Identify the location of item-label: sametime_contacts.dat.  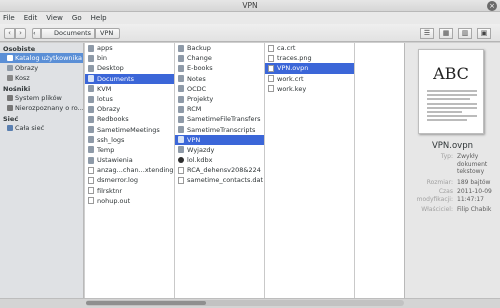
(225, 180).